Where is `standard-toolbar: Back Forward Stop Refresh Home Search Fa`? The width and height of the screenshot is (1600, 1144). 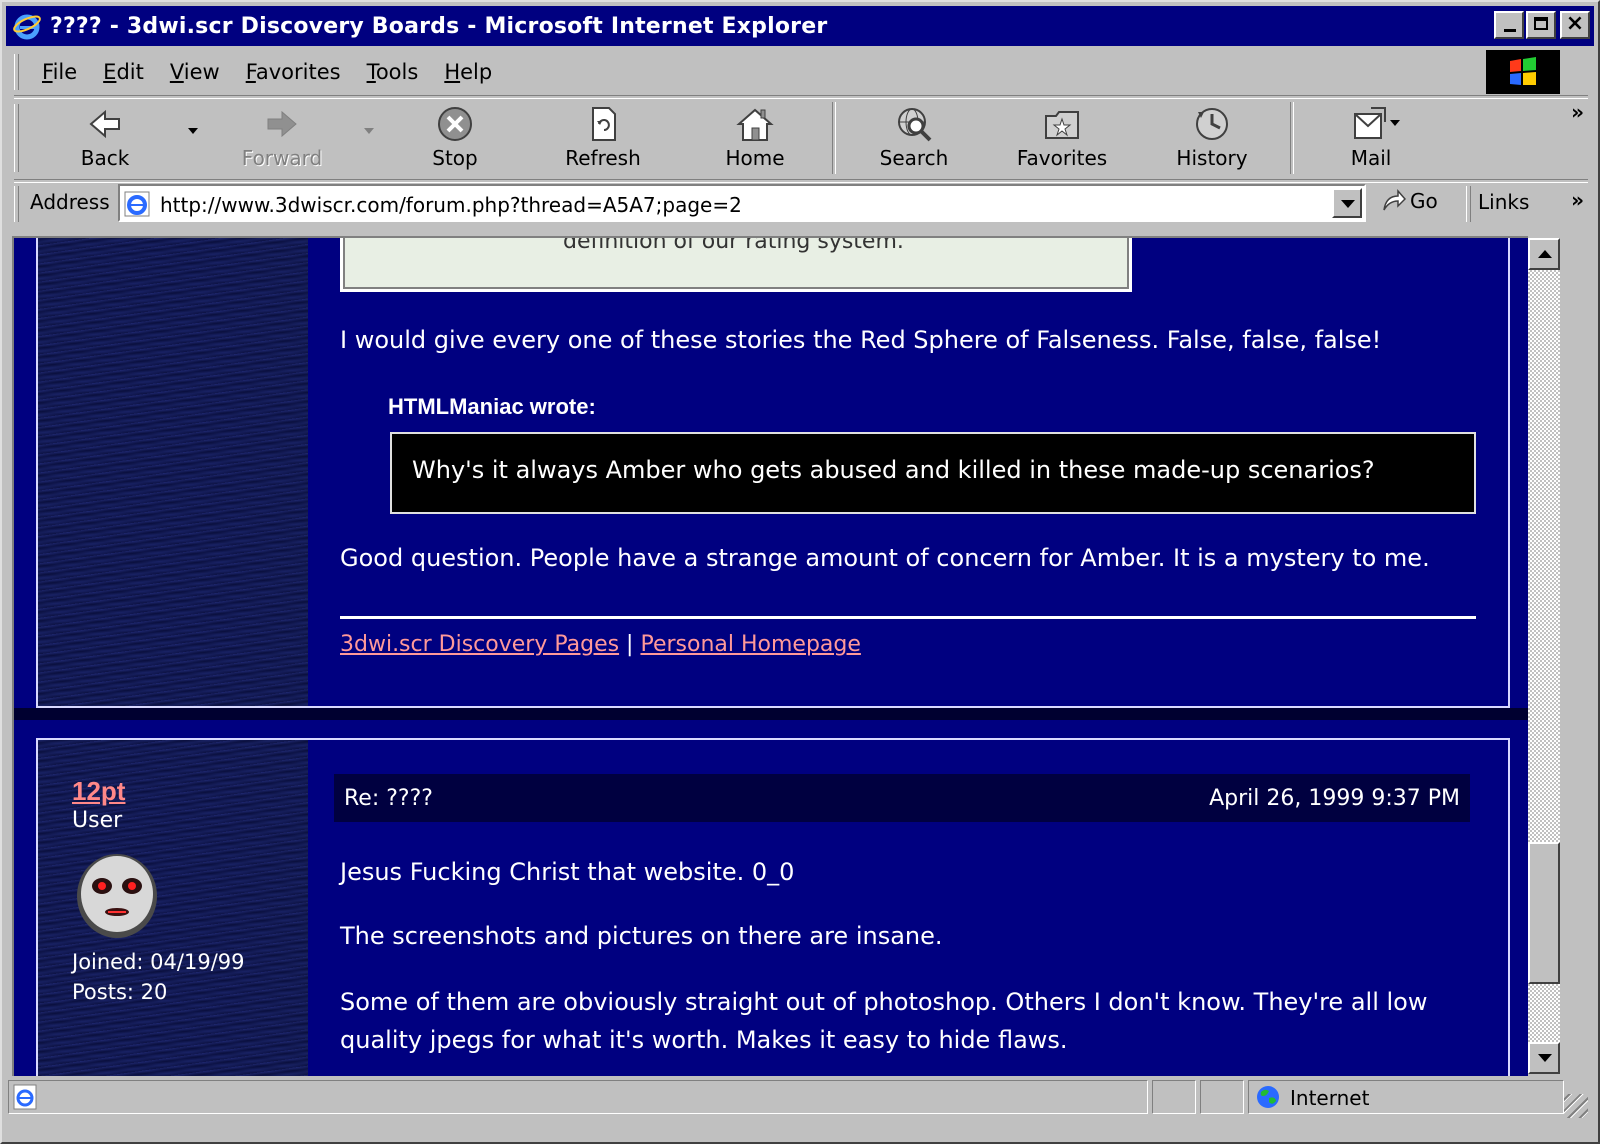
standard-toolbar: Back Forward Stop Refresh Home Search Fa is located at coordinates (801, 138).